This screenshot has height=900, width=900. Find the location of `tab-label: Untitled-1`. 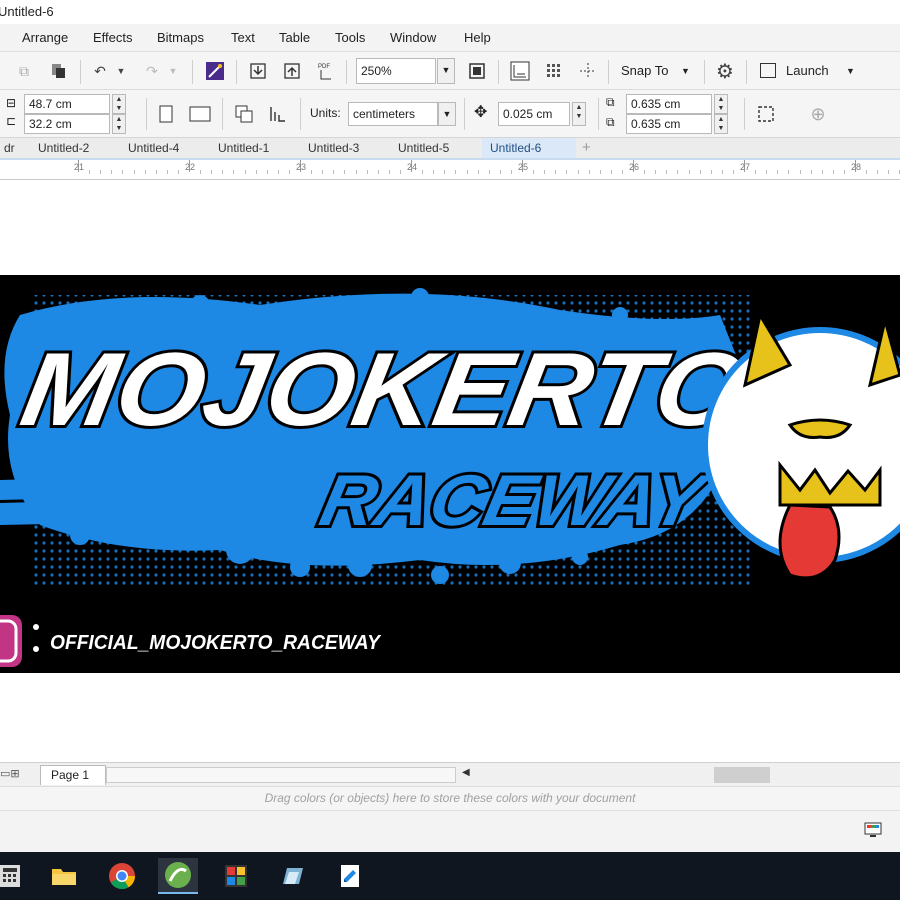

tab-label: Untitled-1 is located at coordinates (244, 148).